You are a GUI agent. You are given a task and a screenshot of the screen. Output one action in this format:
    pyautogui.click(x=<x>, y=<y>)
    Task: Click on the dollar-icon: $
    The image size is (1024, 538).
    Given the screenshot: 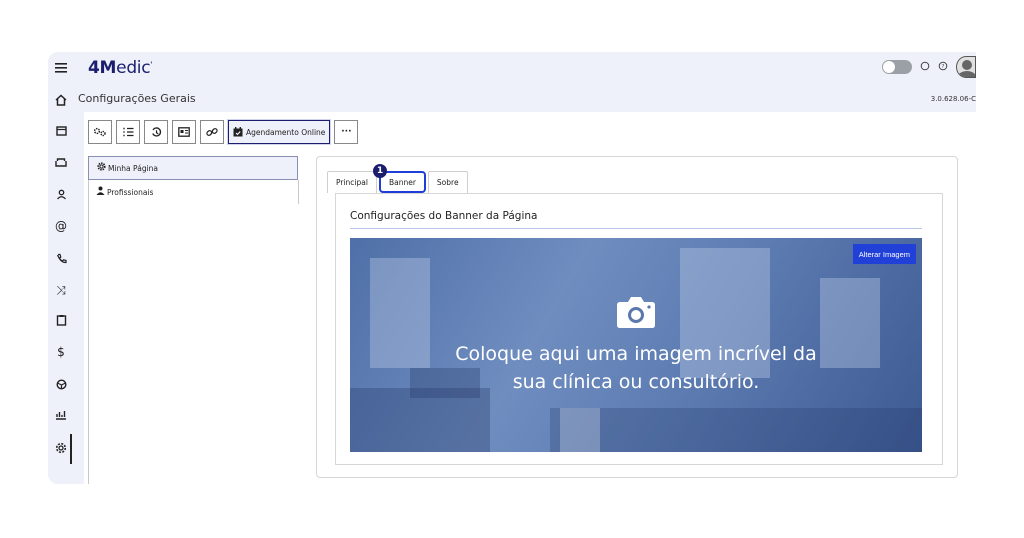 What is the action you would take?
    pyautogui.click(x=61, y=352)
    